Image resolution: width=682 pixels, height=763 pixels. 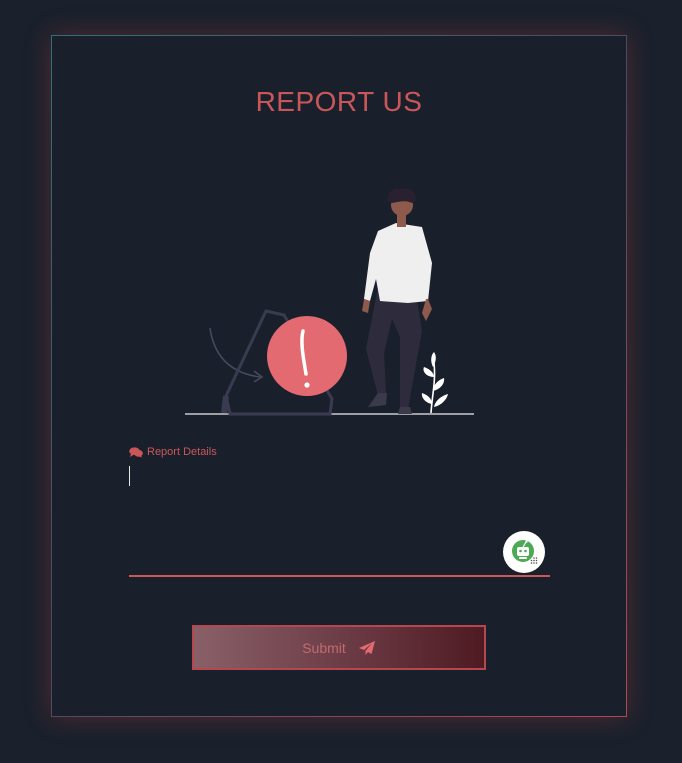 What do you see at coordinates (136, 452) in the screenshot?
I see `comments-icon` at bounding box center [136, 452].